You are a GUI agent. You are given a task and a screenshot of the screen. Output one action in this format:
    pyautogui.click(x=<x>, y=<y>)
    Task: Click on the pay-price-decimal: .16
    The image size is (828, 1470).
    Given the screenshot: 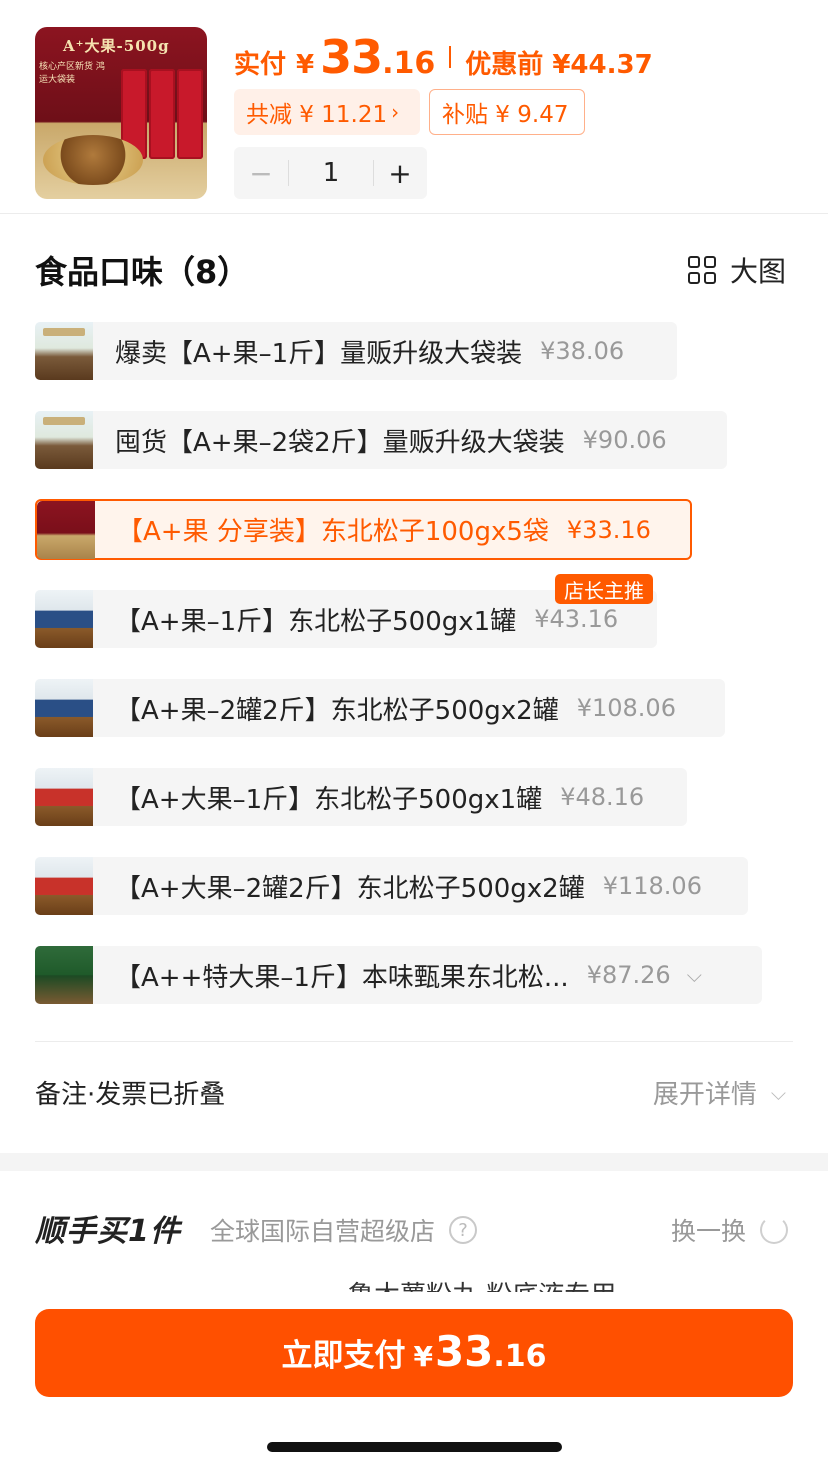 What is the action you would take?
    pyautogui.click(x=520, y=1356)
    